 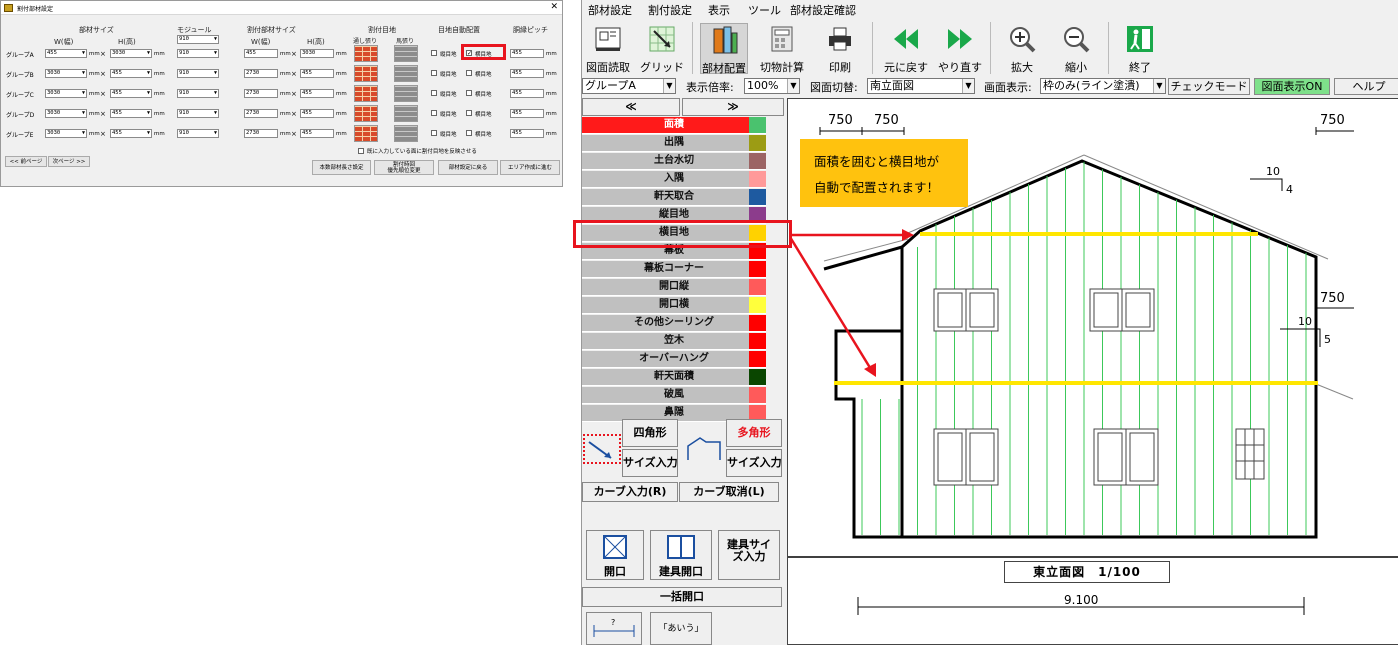 What do you see at coordinates (729, 492) in the screenshot?
I see `curve-cancel-button: カーブ取消(L)` at bounding box center [729, 492].